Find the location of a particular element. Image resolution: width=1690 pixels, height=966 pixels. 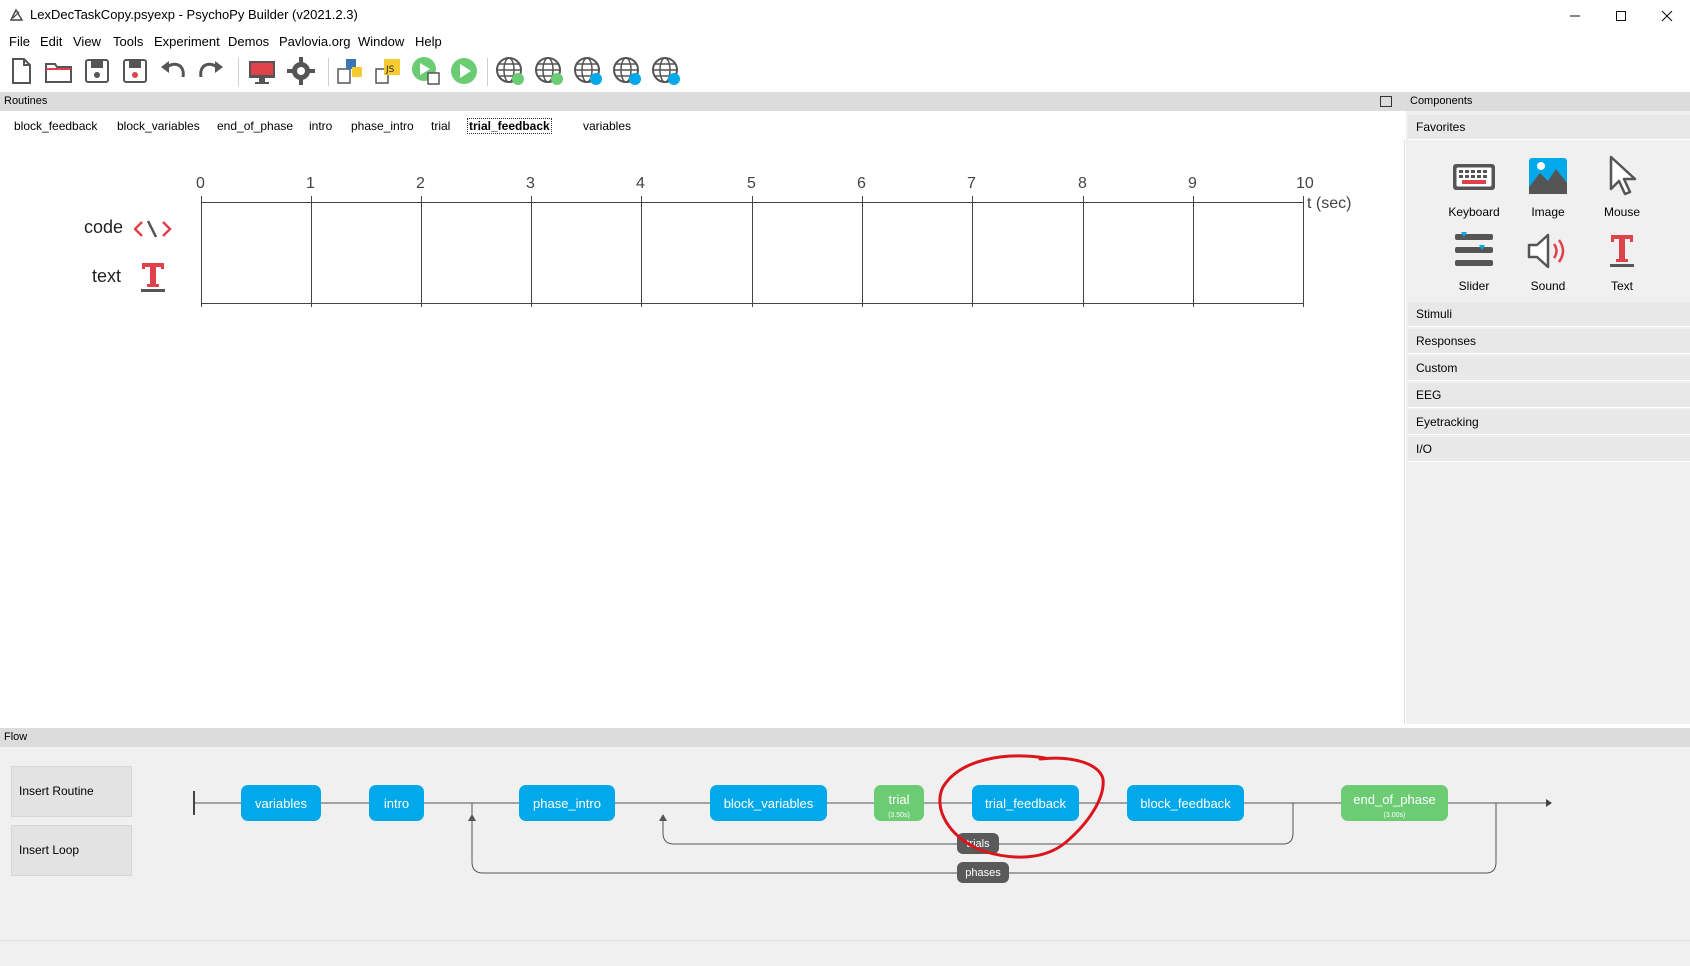

components-panel-header: Components is located at coordinates (1548, 101).